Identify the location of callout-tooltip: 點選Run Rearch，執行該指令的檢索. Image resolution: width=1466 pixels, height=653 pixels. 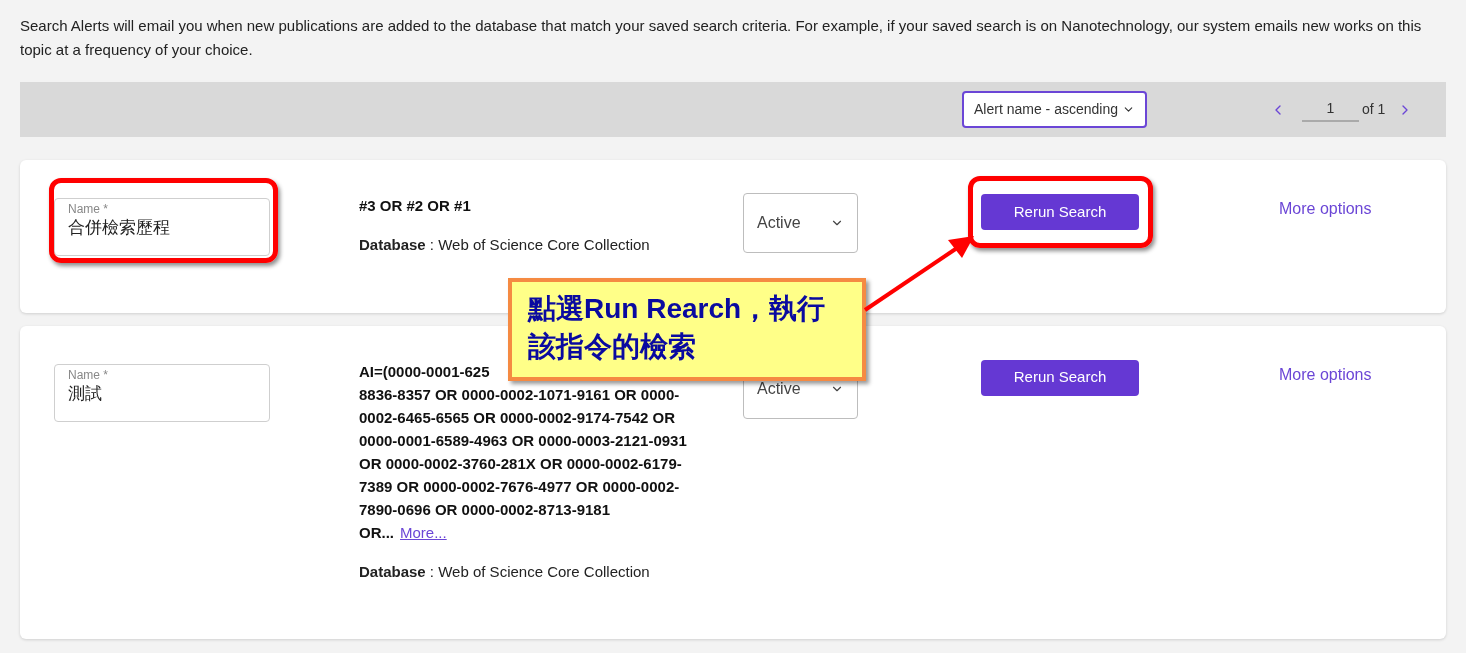
(687, 329).